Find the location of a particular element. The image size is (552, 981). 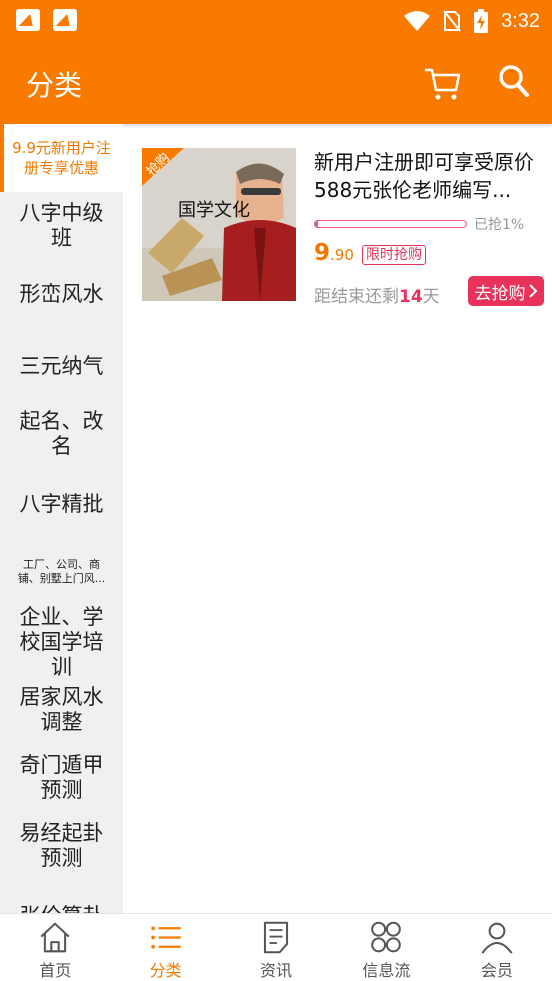

sidebar-item-label: 9.9元新用户注册专享优惠 is located at coordinates (61, 158).